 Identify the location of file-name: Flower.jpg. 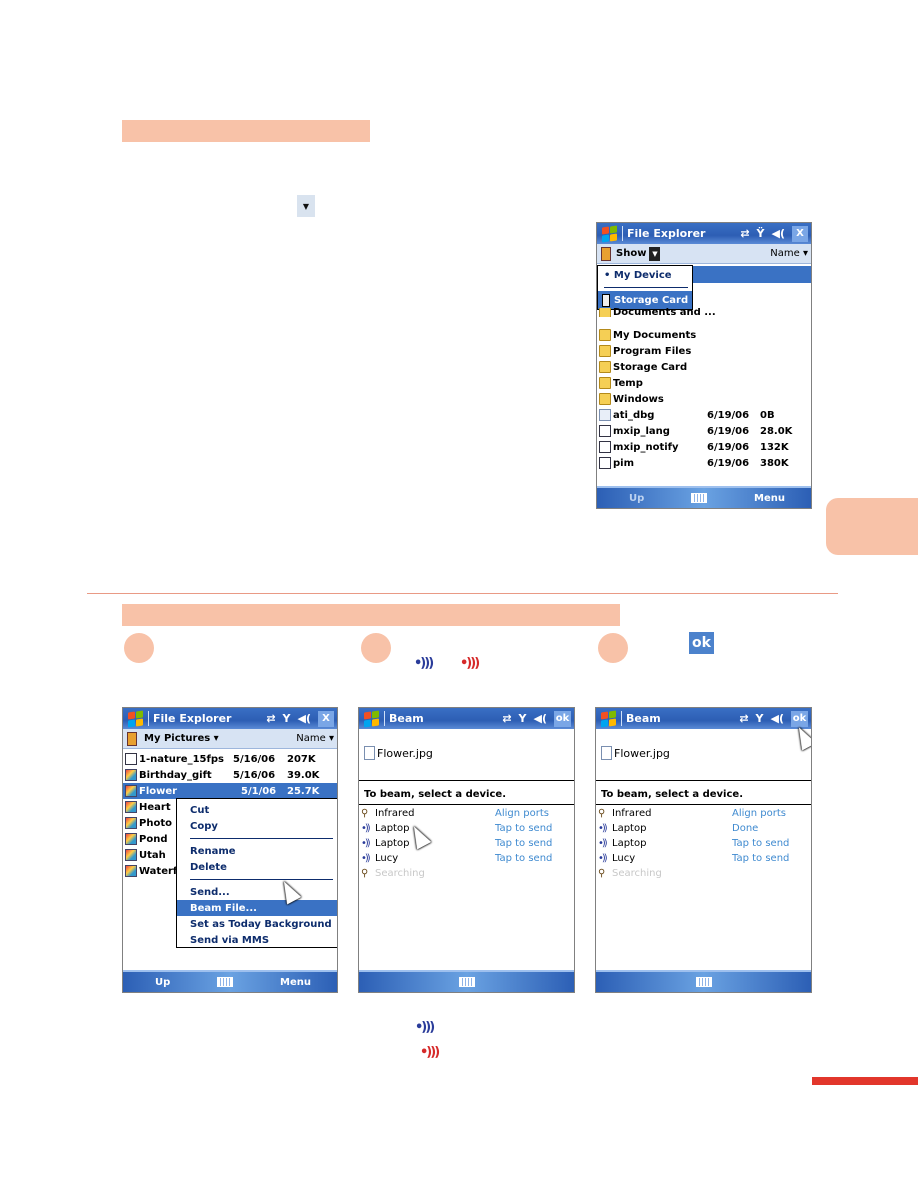
(405, 753).